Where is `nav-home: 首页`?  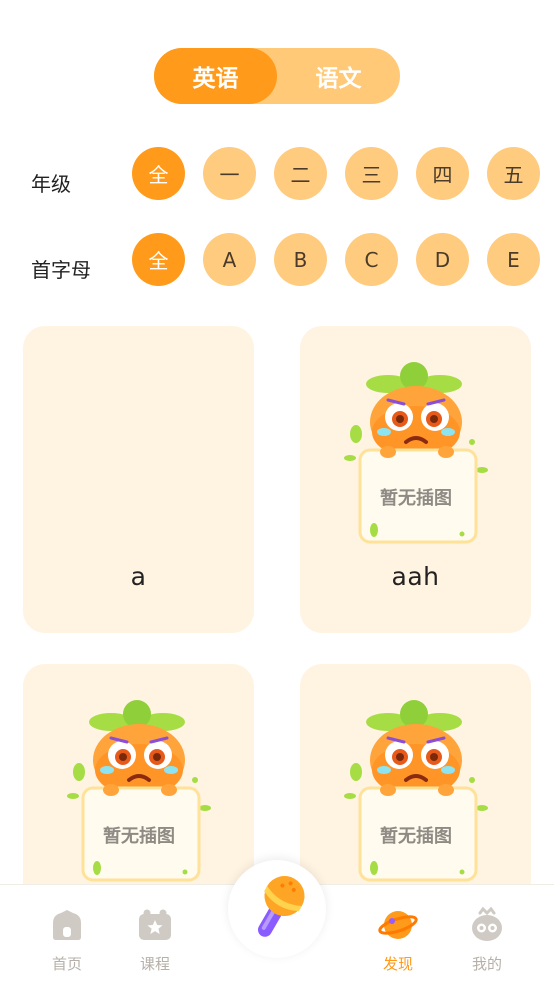
nav-home: 首页 is located at coordinates (67, 940).